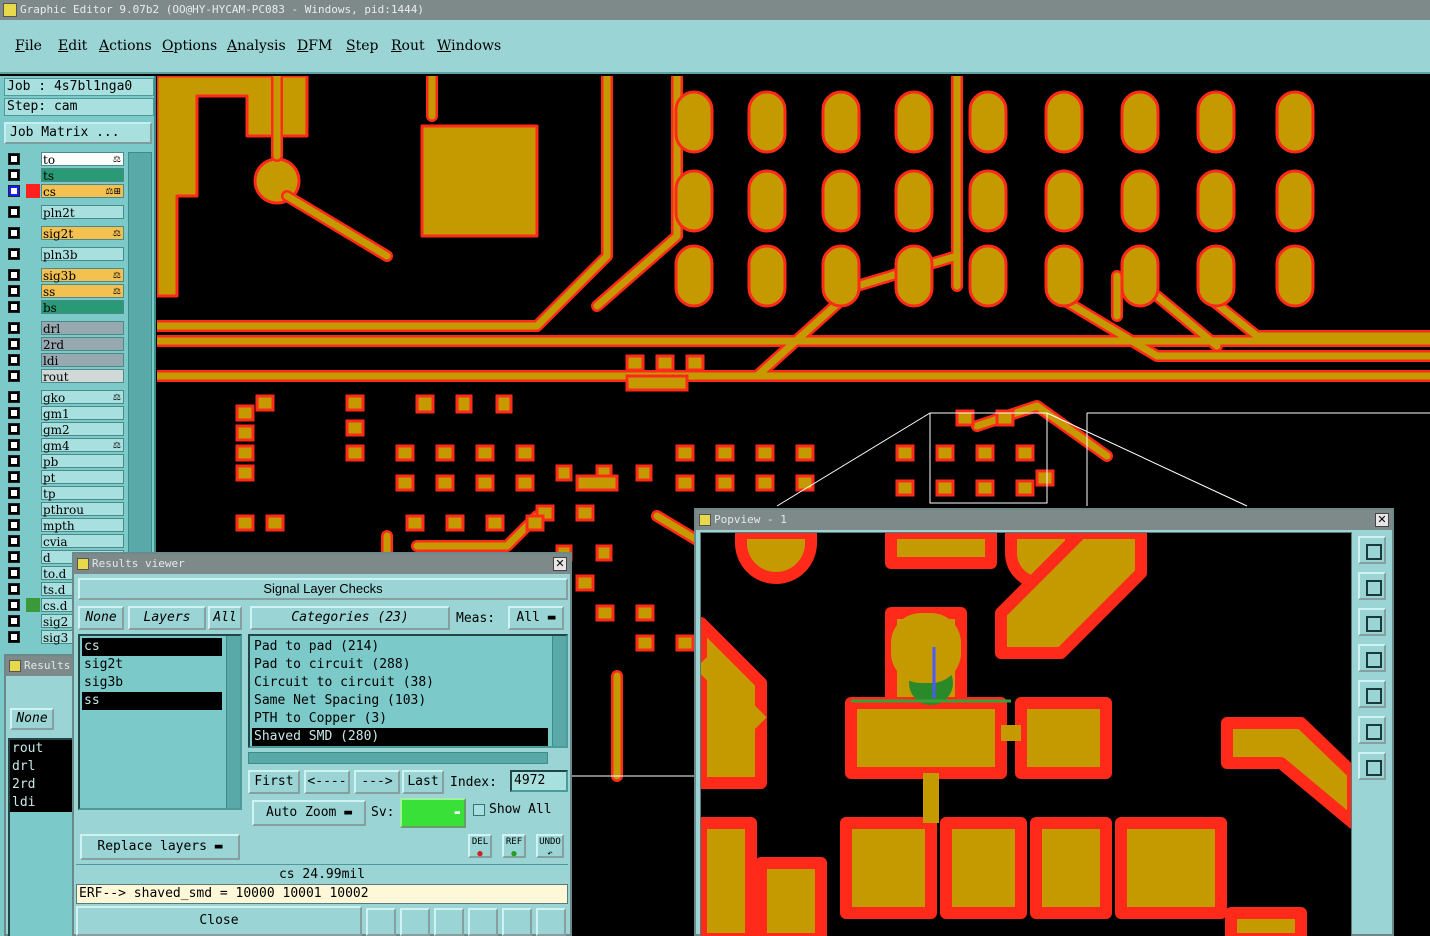 This screenshot has height=936, width=1430. I want to click on export-icon, so click(415, 922).